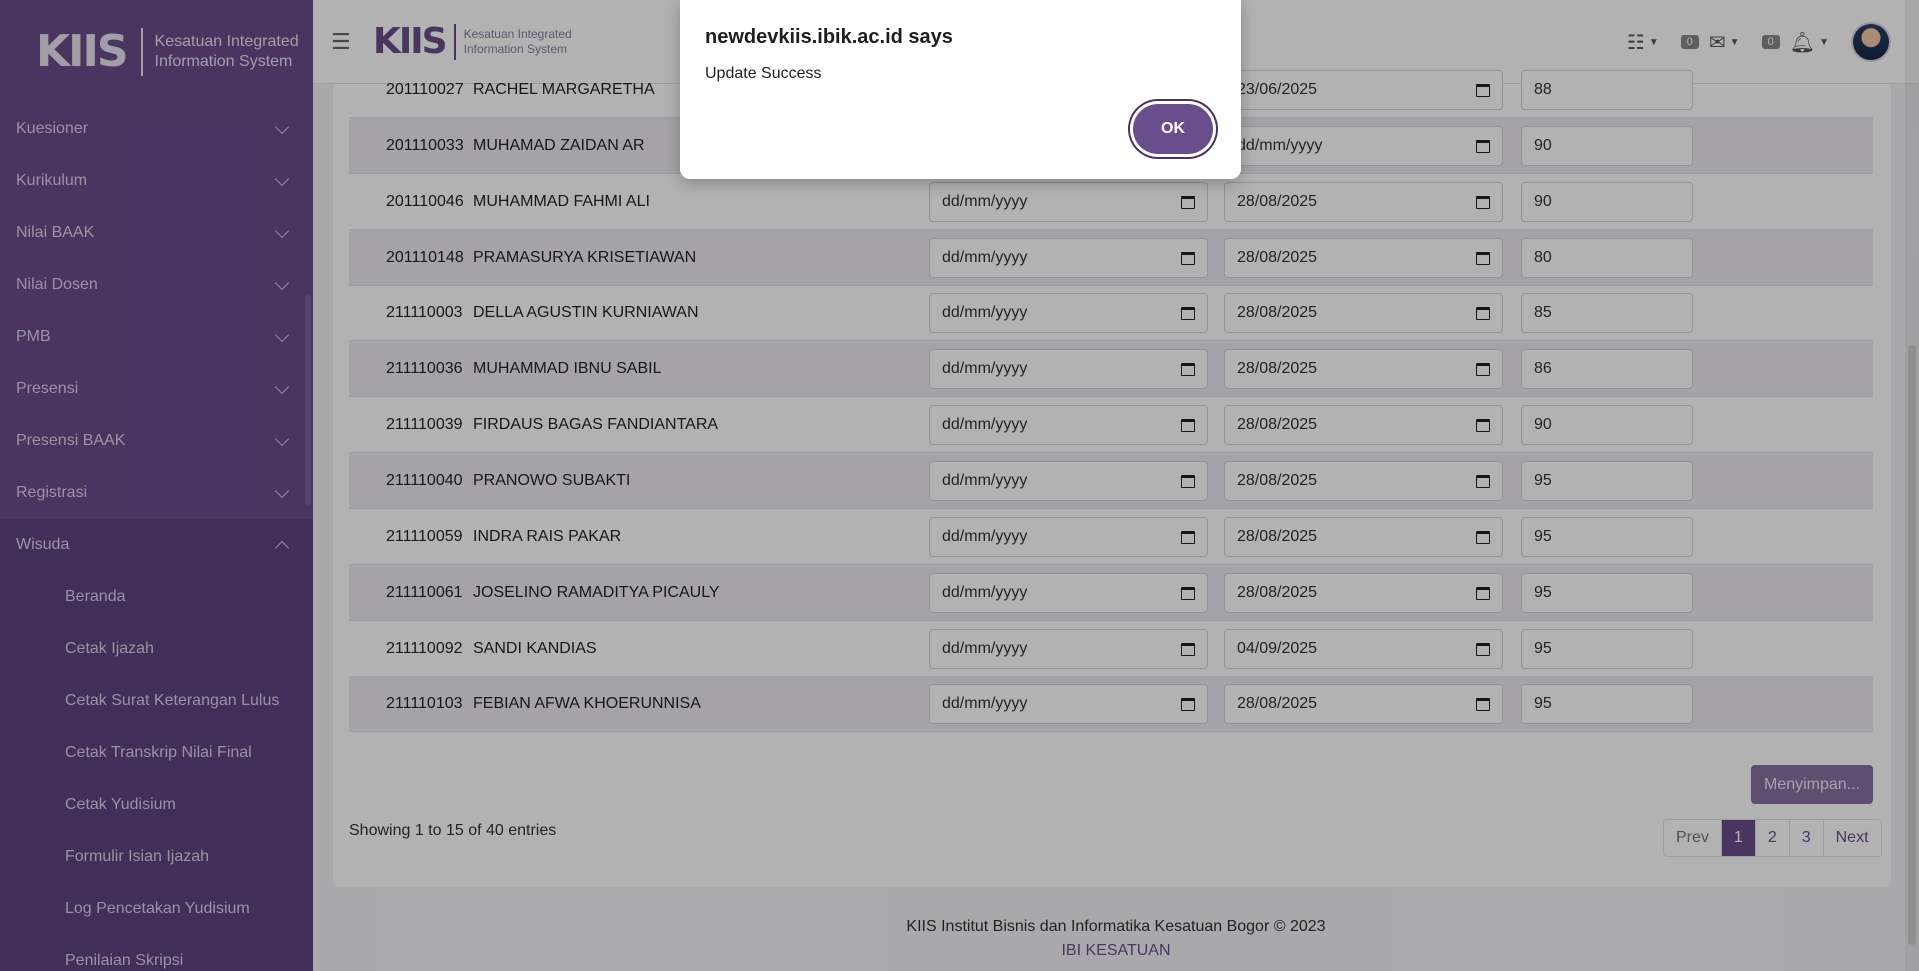 The width and height of the screenshot is (1919, 971). I want to click on page-scrollbar, so click(1912, 485).